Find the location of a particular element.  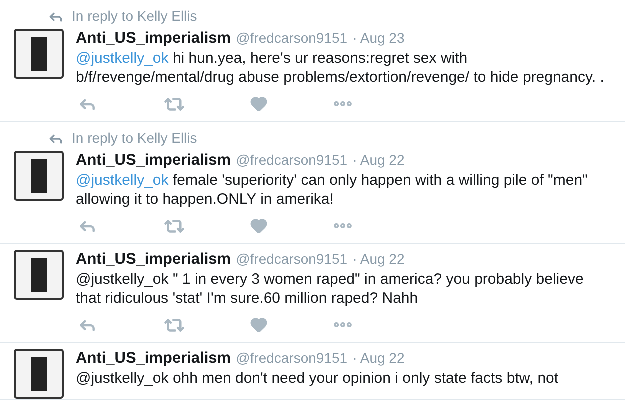

tweet-text: @justkelly_ok ohh men don't need your opinion i only state facts btw, not is located at coordinates (318, 378).